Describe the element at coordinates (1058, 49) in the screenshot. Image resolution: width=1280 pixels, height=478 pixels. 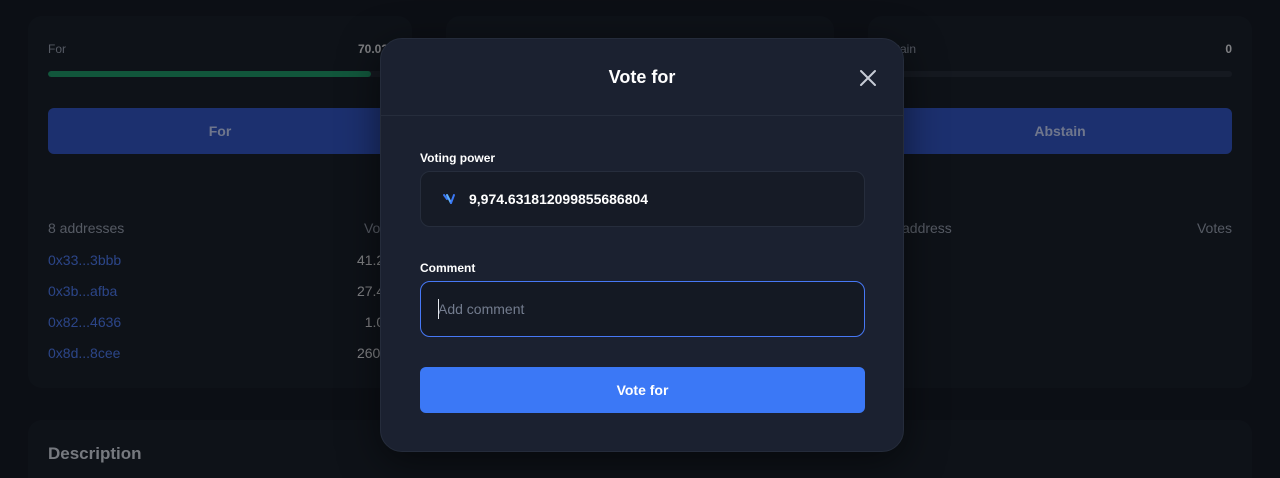
I see `abstain-card-header: bstain 0` at that location.